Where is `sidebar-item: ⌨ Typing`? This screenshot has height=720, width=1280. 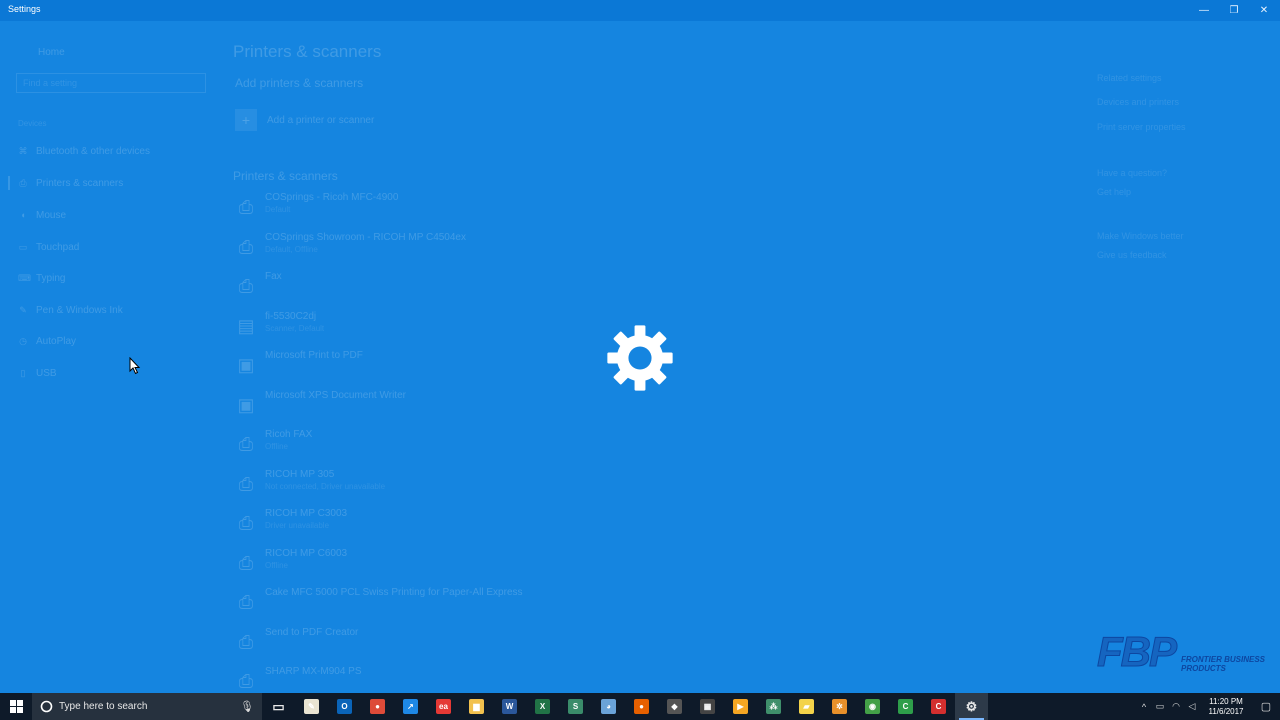 sidebar-item: ⌨ Typing is located at coordinates (41, 278).